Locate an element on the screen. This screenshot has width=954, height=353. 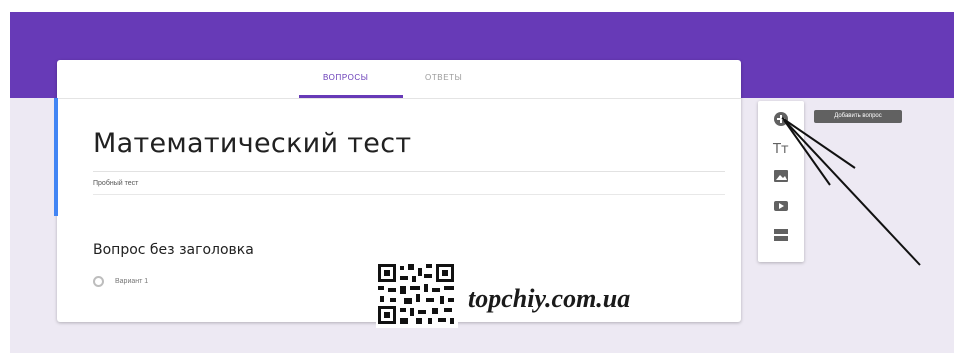
arrow-line-lower is located at coordinates (853, 193).